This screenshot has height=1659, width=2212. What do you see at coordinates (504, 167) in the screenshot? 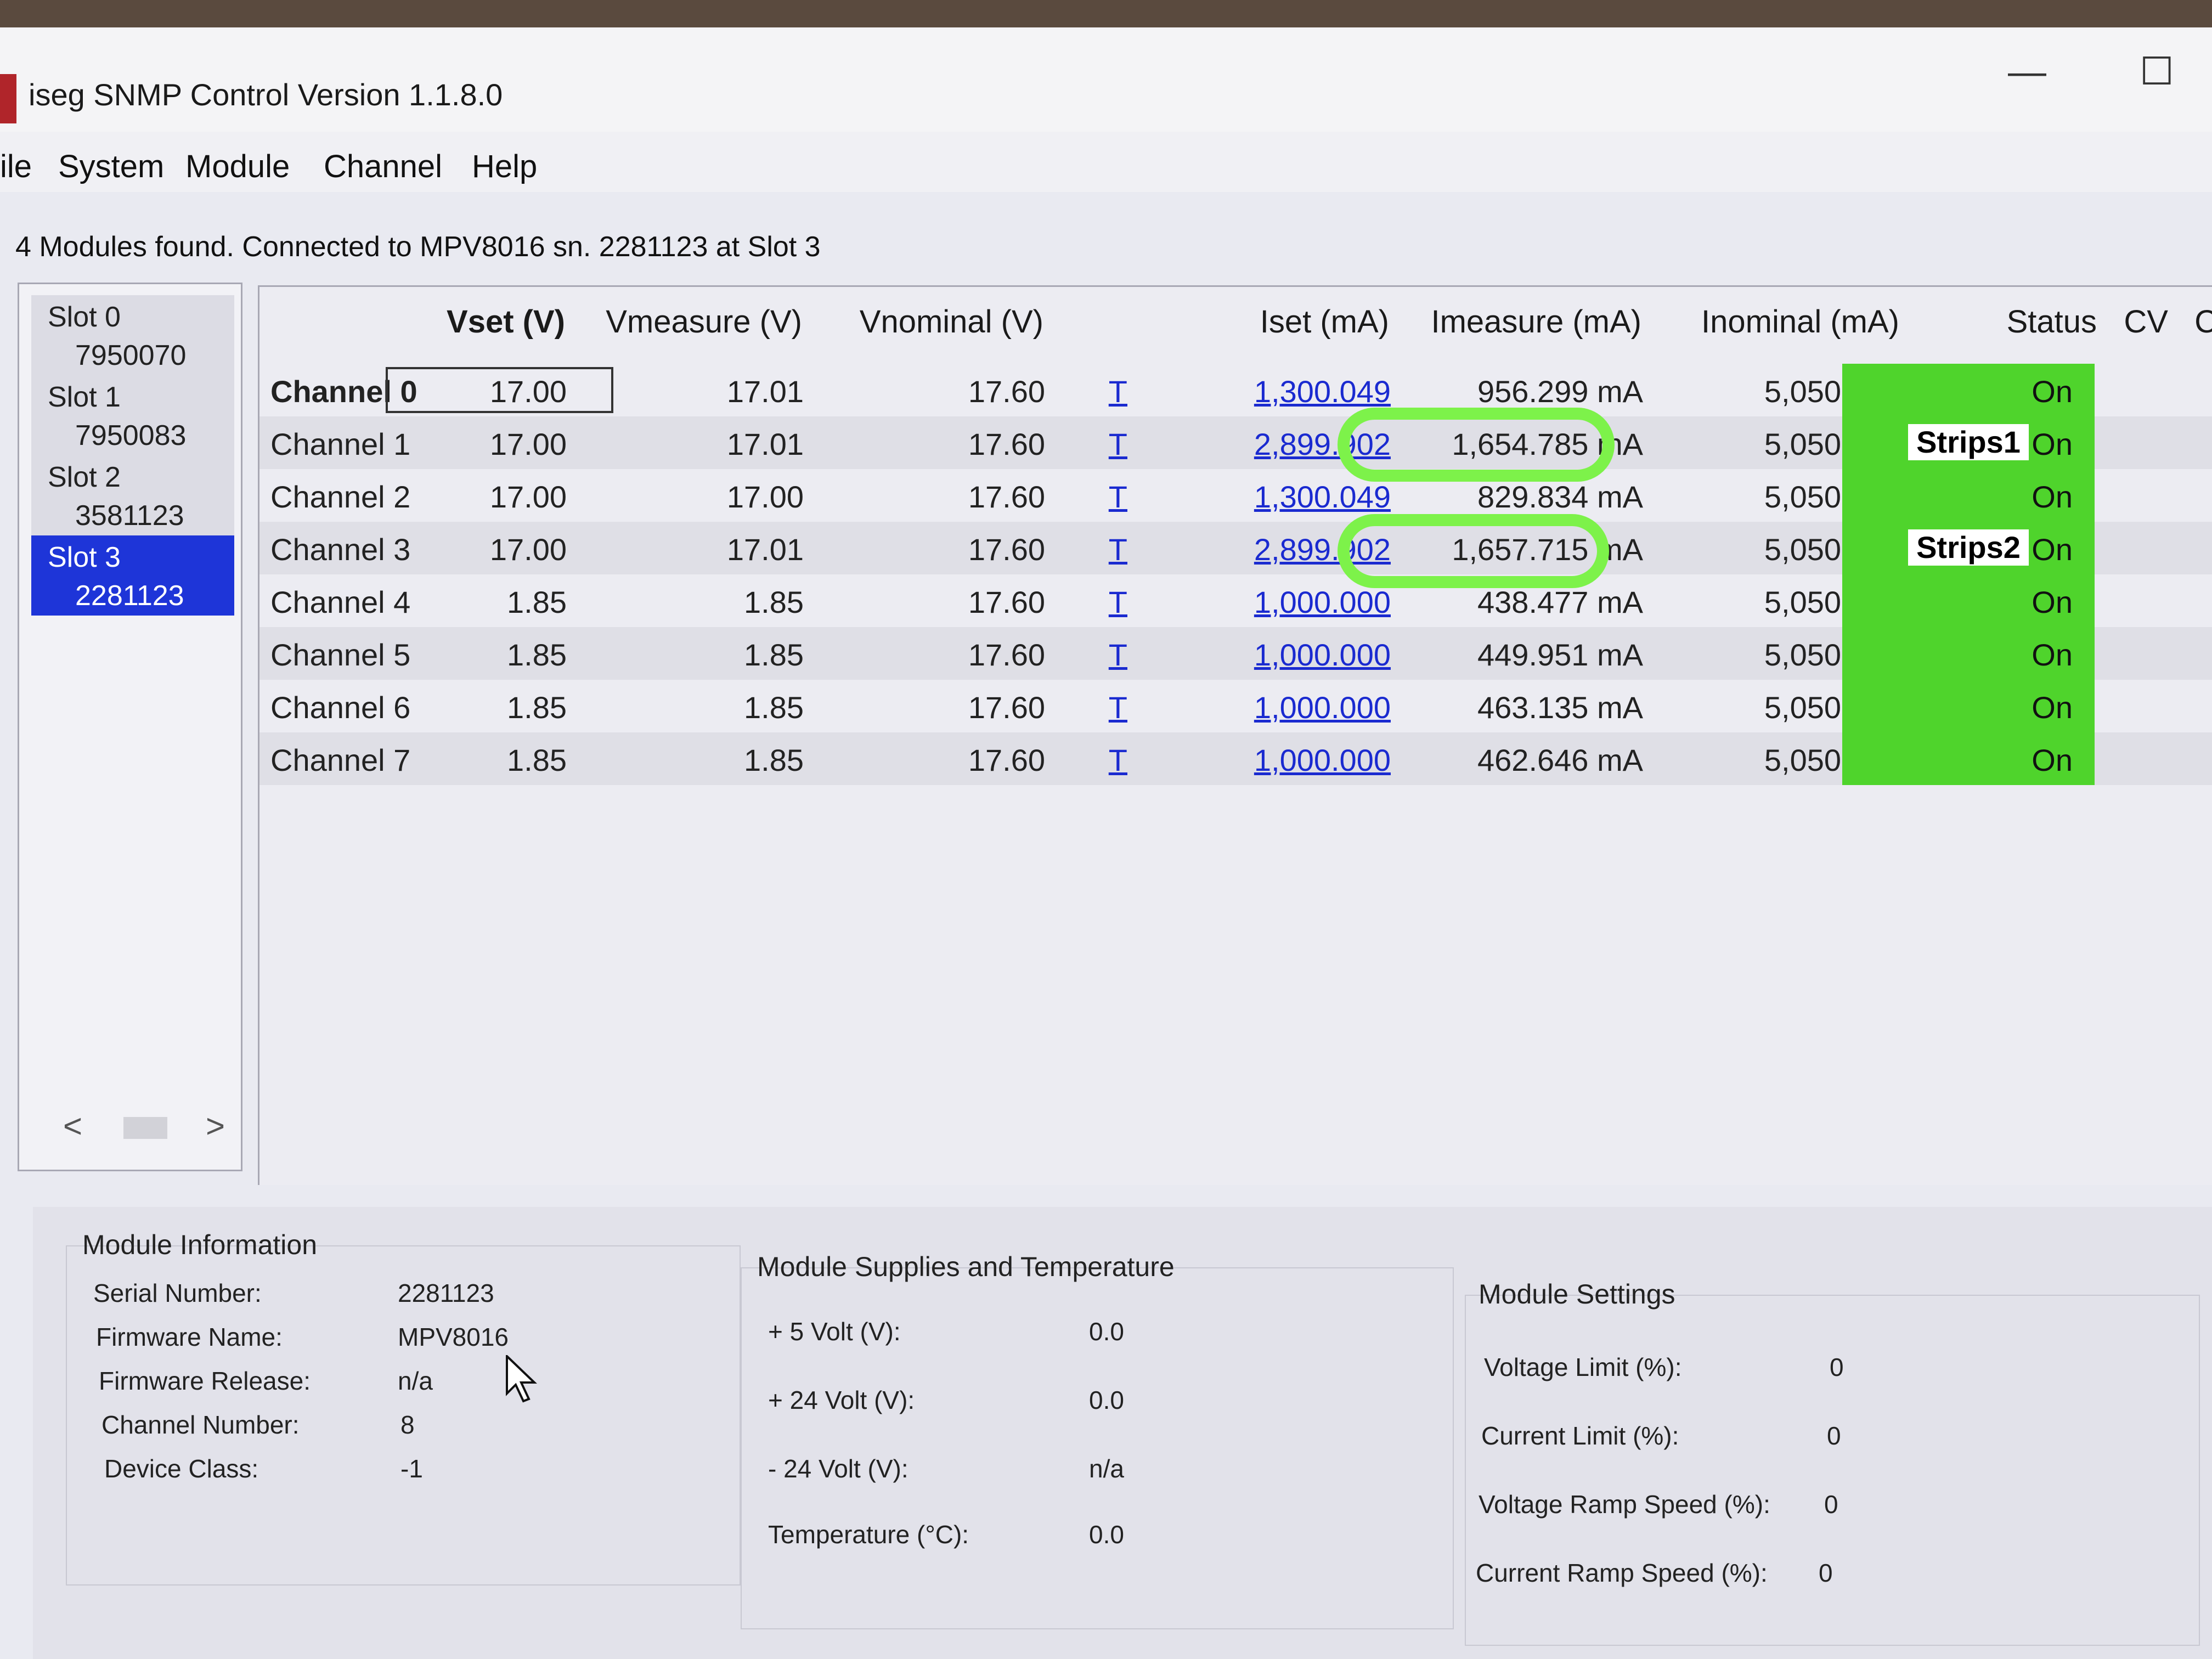
I see `menu-help: Help` at bounding box center [504, 167].